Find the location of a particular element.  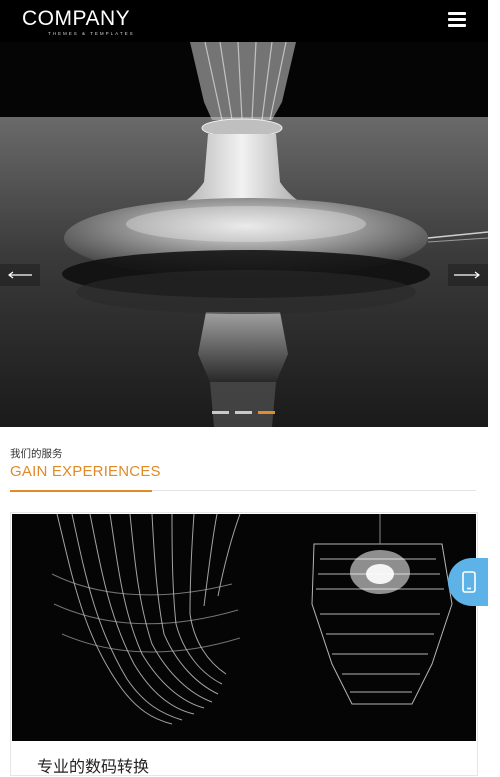

section-subtitle: 我们的服务 is located at coordinates (36, 454).